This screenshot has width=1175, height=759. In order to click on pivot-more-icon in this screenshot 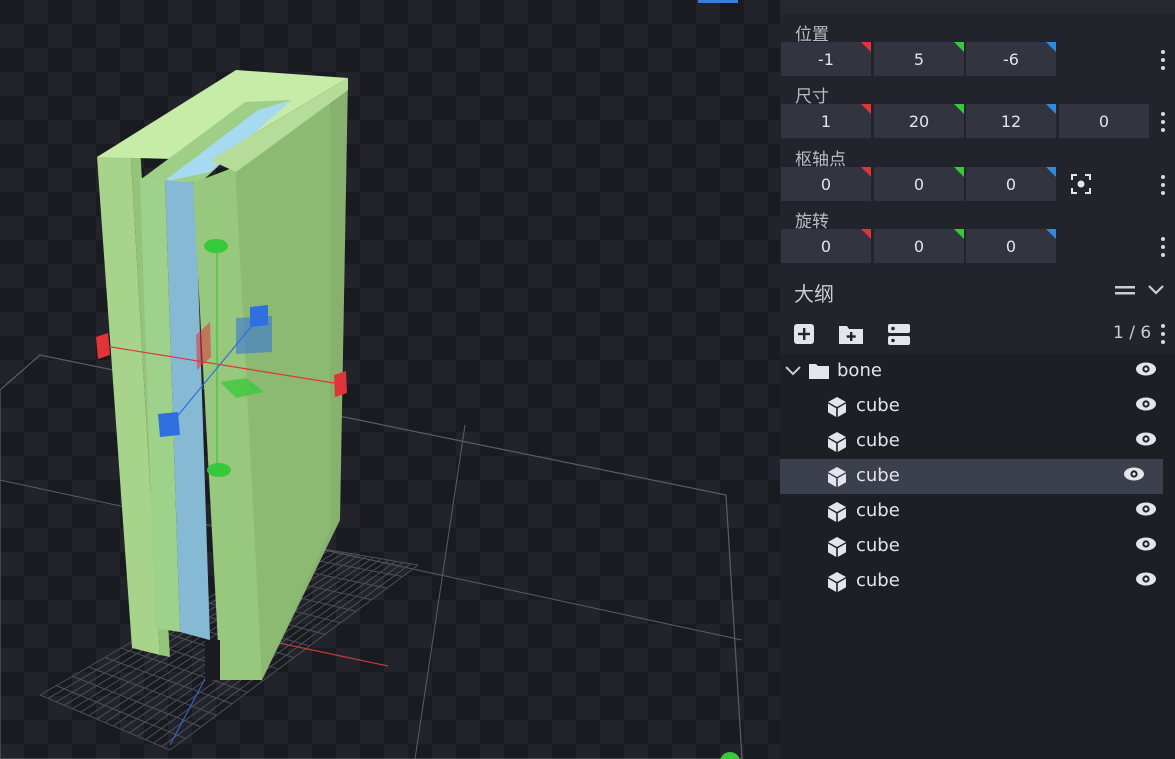, I will do `click(1163, 185)`.